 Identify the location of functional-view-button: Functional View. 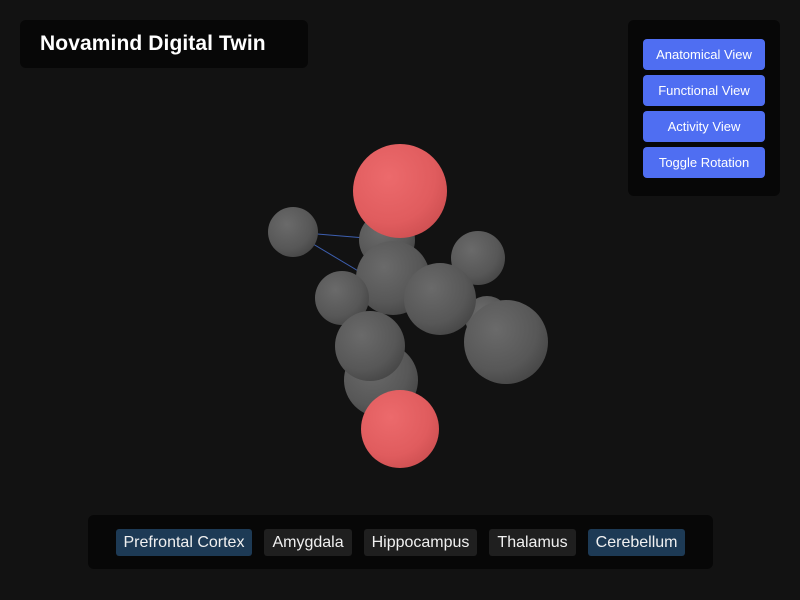
(704, 90).